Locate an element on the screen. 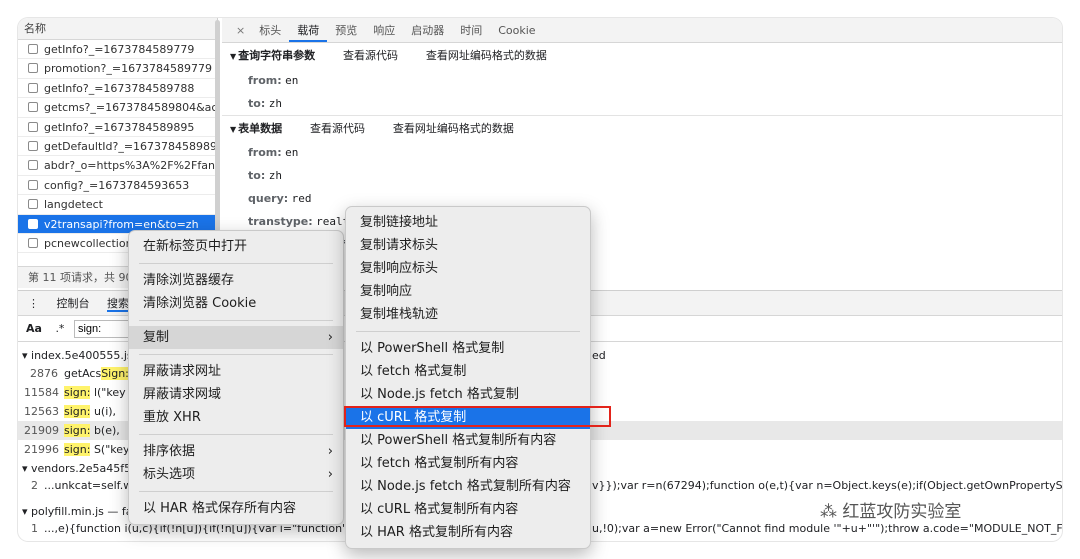 This screenshot has height=559, width=1080. menu-item: 复制响应标头 is located at coordinates (468, 268).